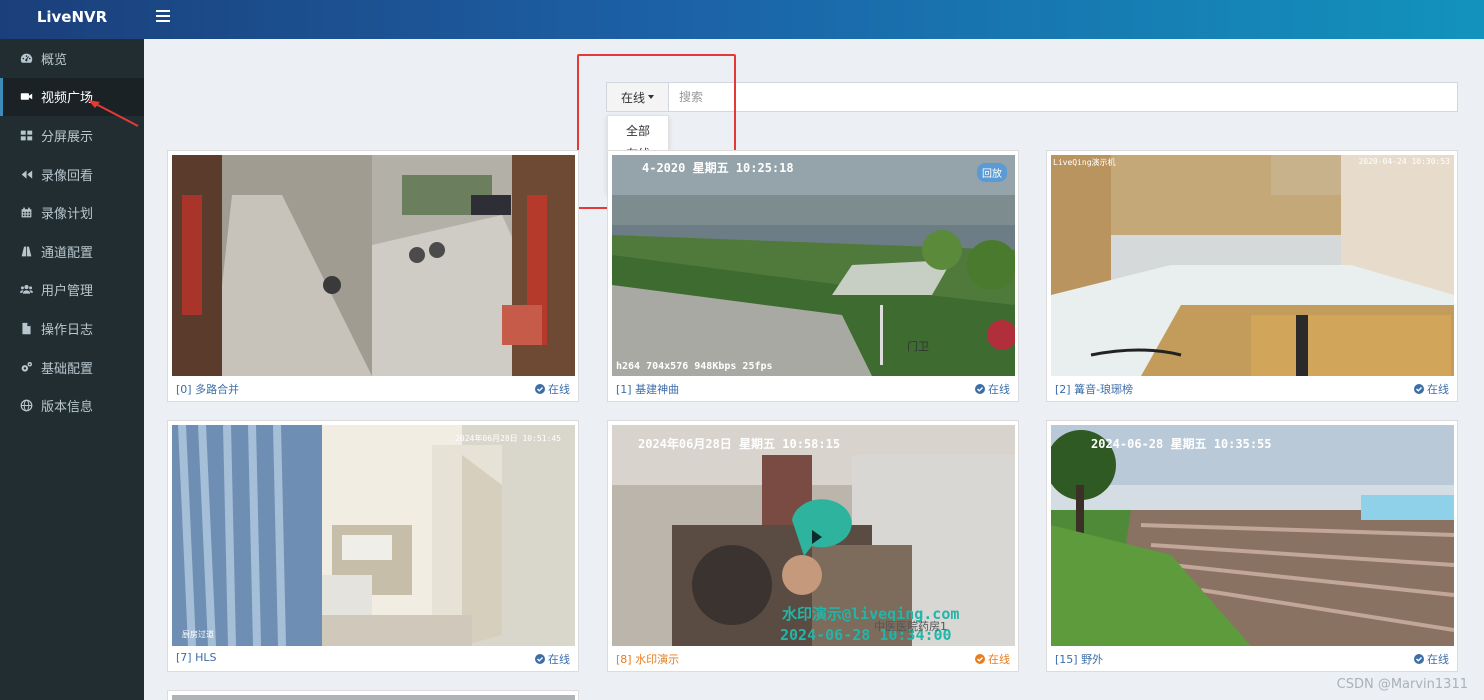 Image resolution: width=1484 pixels, height=700 pixels. What do you see at coordinates (198, 634) in the screenshot?
I see `location-overlay: 厨房过道` at bounding box center [198, 634].